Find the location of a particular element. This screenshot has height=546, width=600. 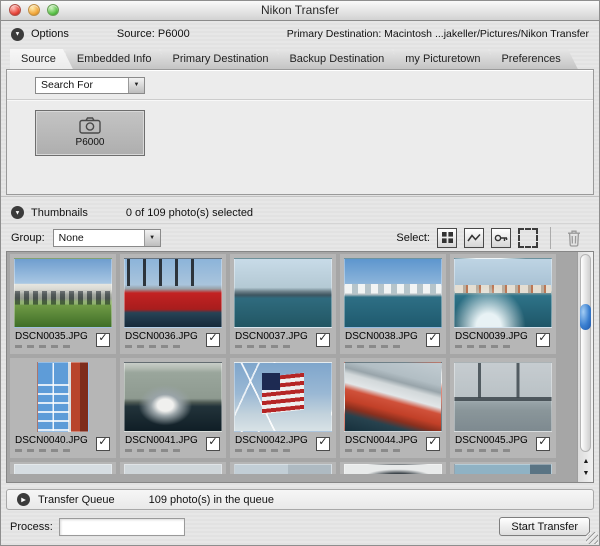

zoom-button is located at coordinates (53, 10).